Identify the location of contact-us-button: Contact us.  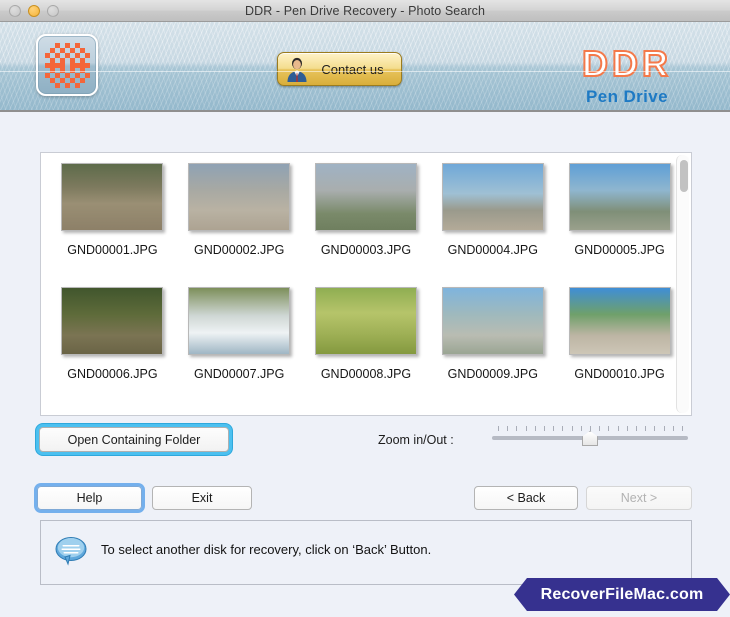
(339, 69).